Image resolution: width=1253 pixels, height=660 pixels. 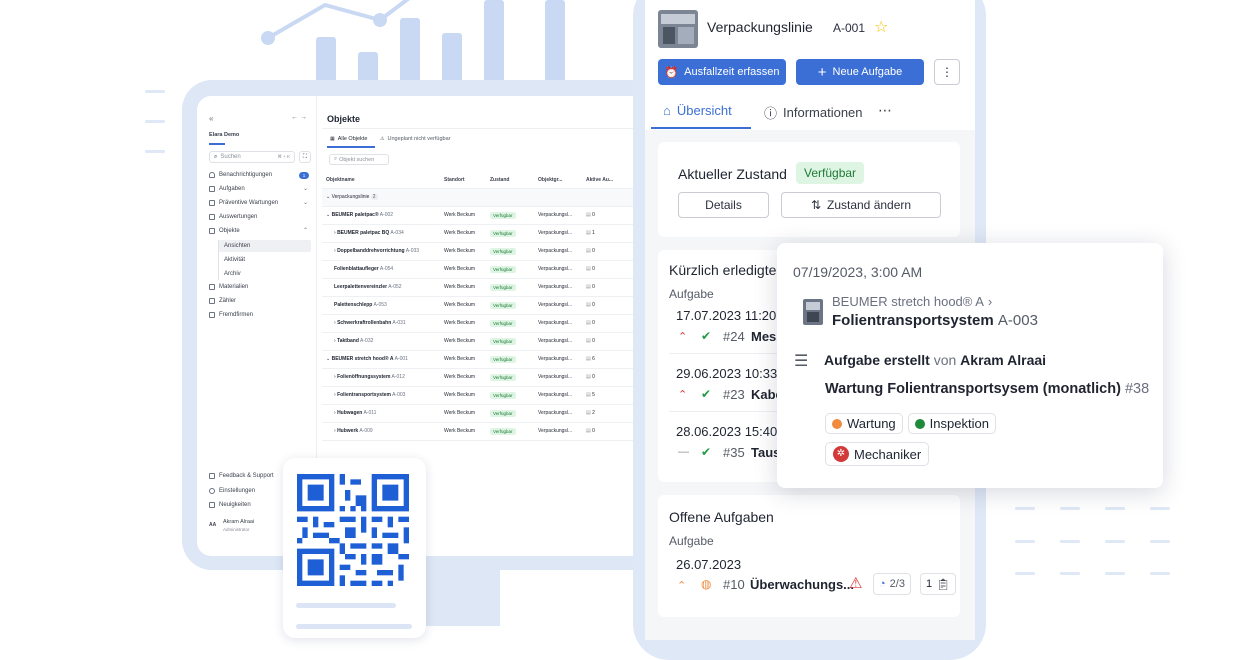 I want to click on sidebar-subitem-archive: Archiv, so click(x=232, y=274).